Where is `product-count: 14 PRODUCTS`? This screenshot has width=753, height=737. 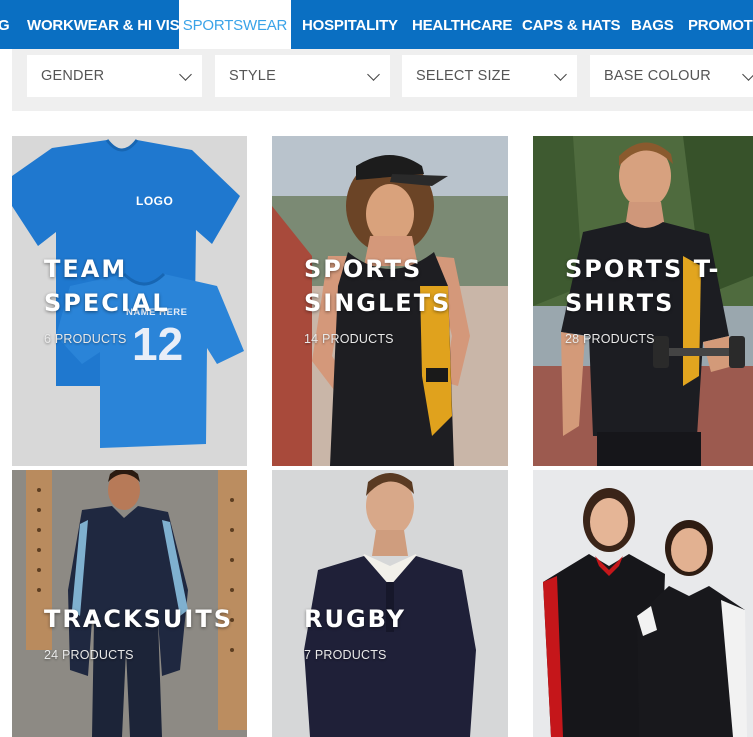 product-count: 14 PRODUCTS is located at coordinates (349, 339).